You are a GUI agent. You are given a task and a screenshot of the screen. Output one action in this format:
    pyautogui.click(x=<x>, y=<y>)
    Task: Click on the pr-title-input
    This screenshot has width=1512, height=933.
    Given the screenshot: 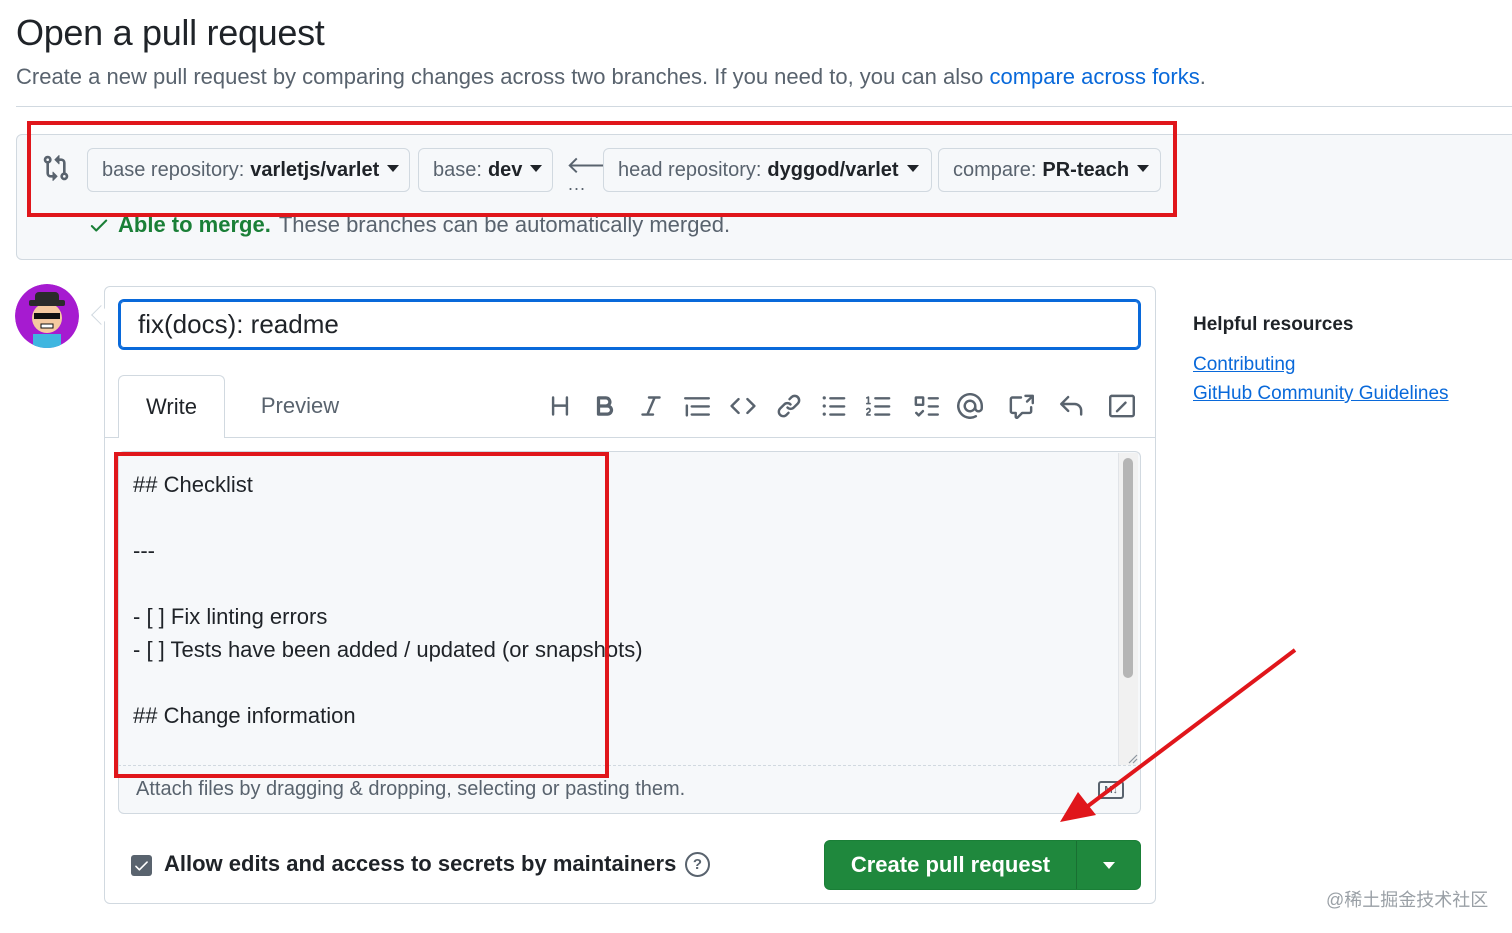 What is the action you would take?
    pyautogui.click(x=629, y=324)
    